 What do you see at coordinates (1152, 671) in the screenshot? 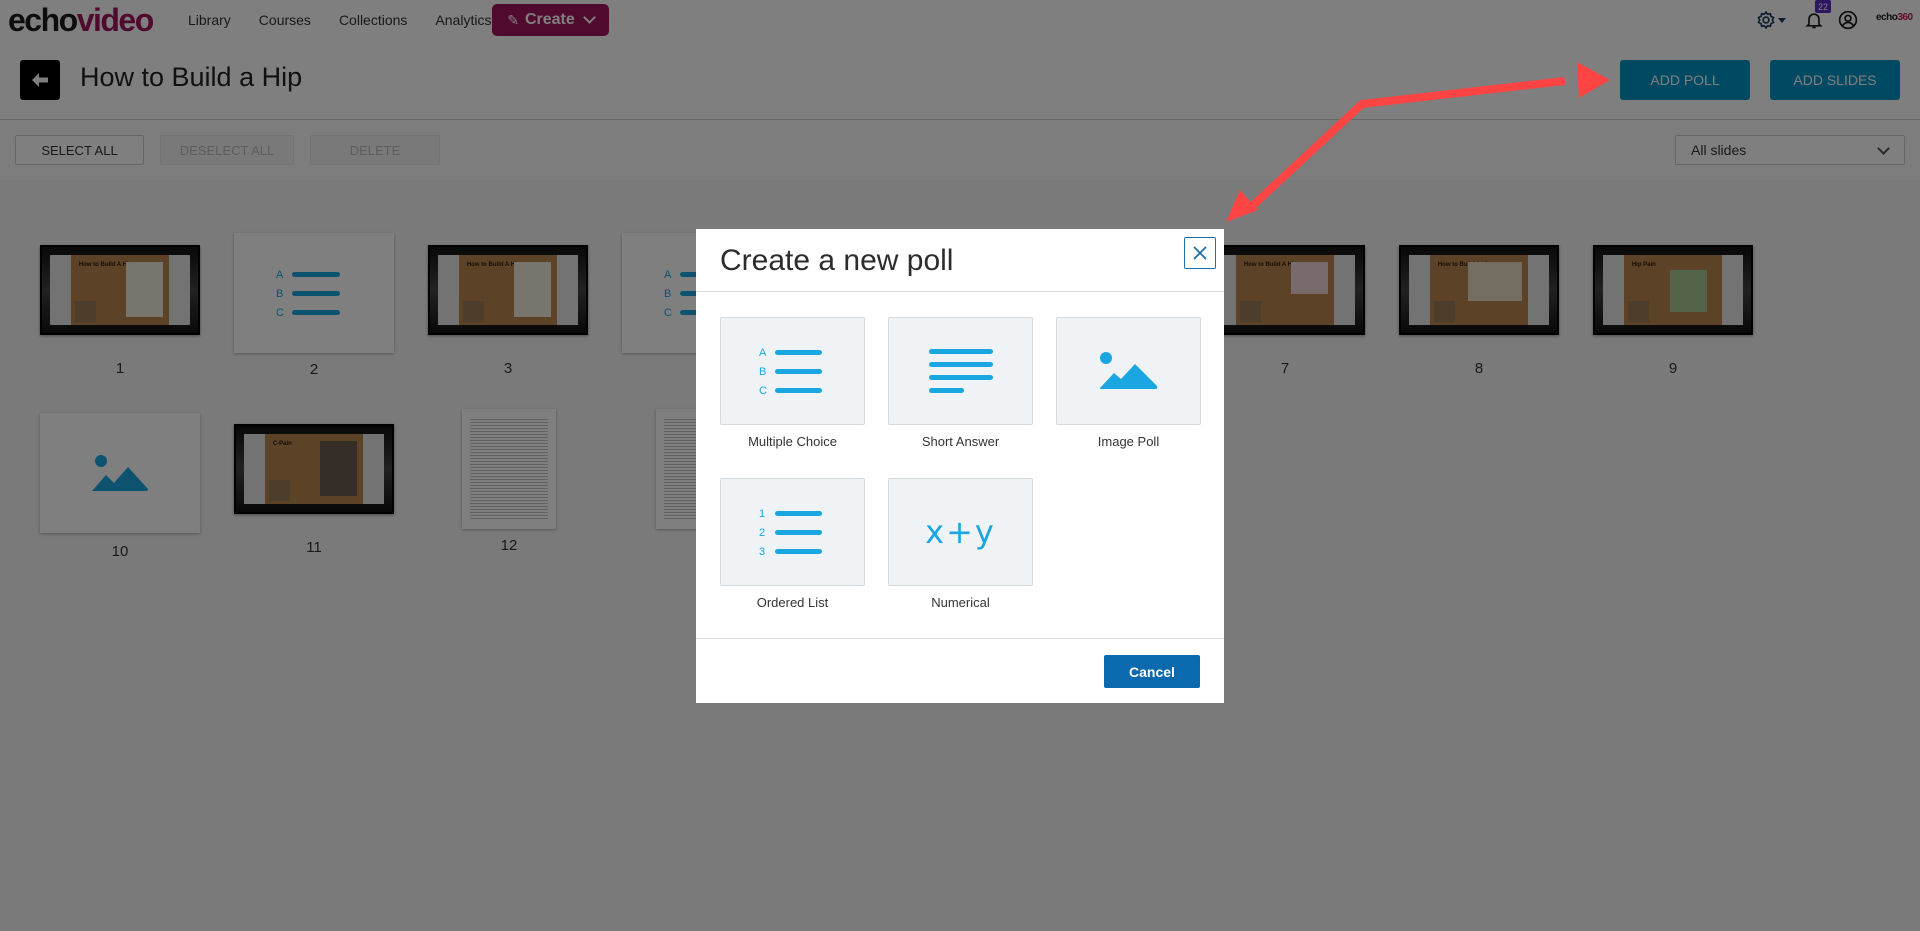
I see `cancel-button: Cancel` at bounding box center [1152, 671].